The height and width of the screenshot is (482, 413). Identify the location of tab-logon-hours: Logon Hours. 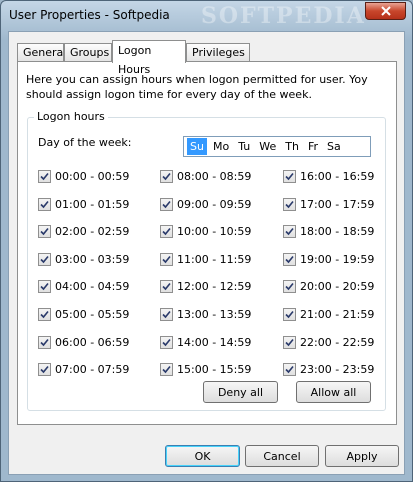
(149, 58).